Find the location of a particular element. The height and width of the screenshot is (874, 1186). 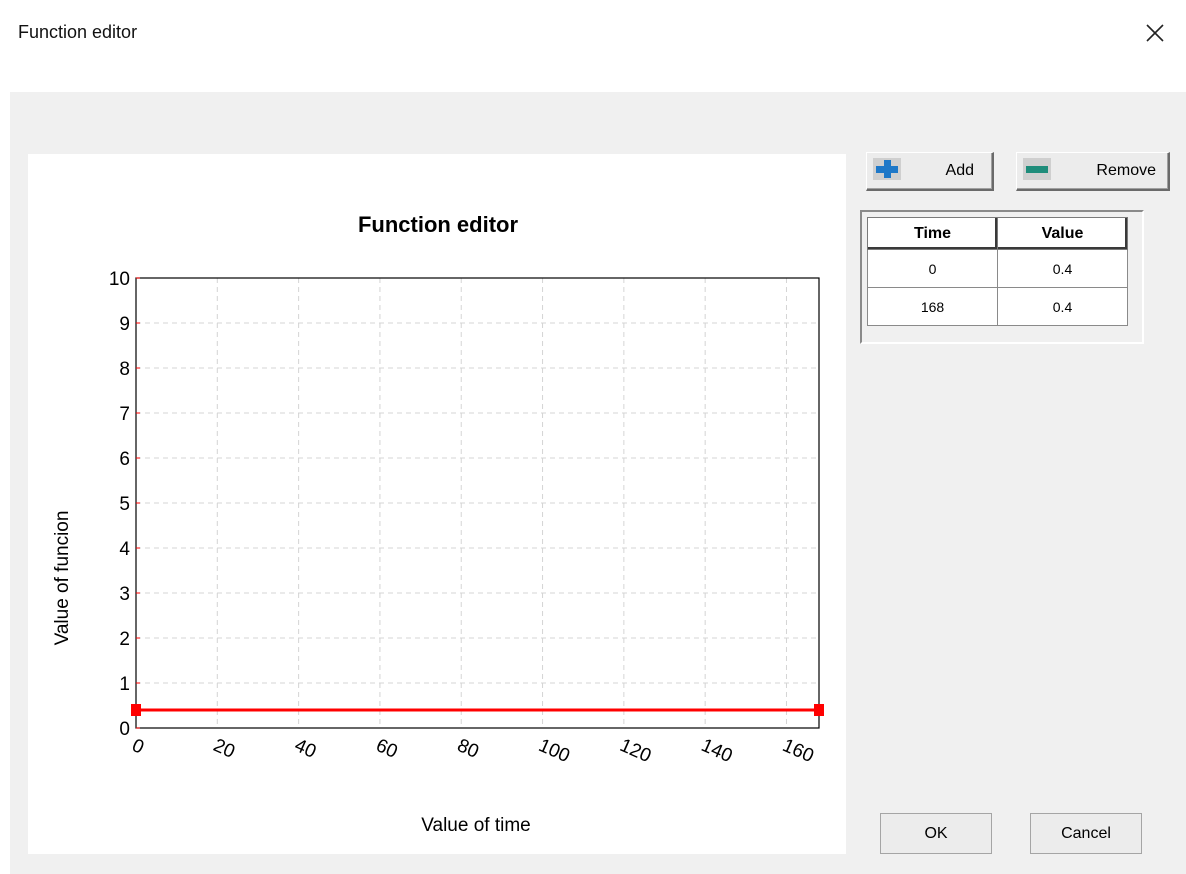

ok-button: OK is located at coordinates (936, 833).